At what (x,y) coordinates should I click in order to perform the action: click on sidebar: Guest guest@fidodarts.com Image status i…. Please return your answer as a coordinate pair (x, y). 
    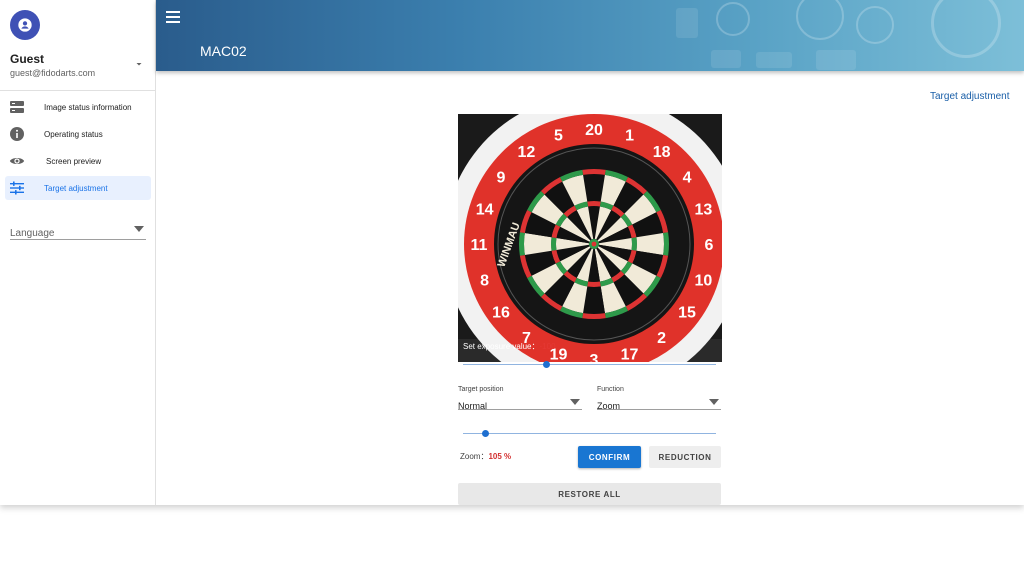
    Looking at the image, I should click on (78, 252).